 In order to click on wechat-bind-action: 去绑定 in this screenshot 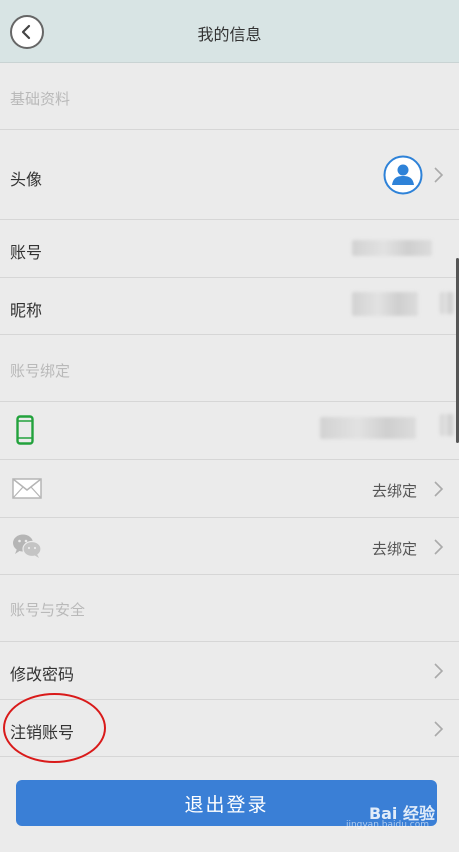, I will do `click(394, 549)`.